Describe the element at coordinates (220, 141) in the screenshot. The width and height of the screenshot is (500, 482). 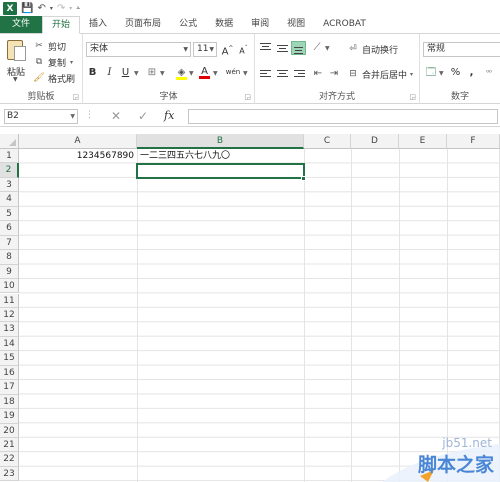
I see `column-header-b: B` at that location.